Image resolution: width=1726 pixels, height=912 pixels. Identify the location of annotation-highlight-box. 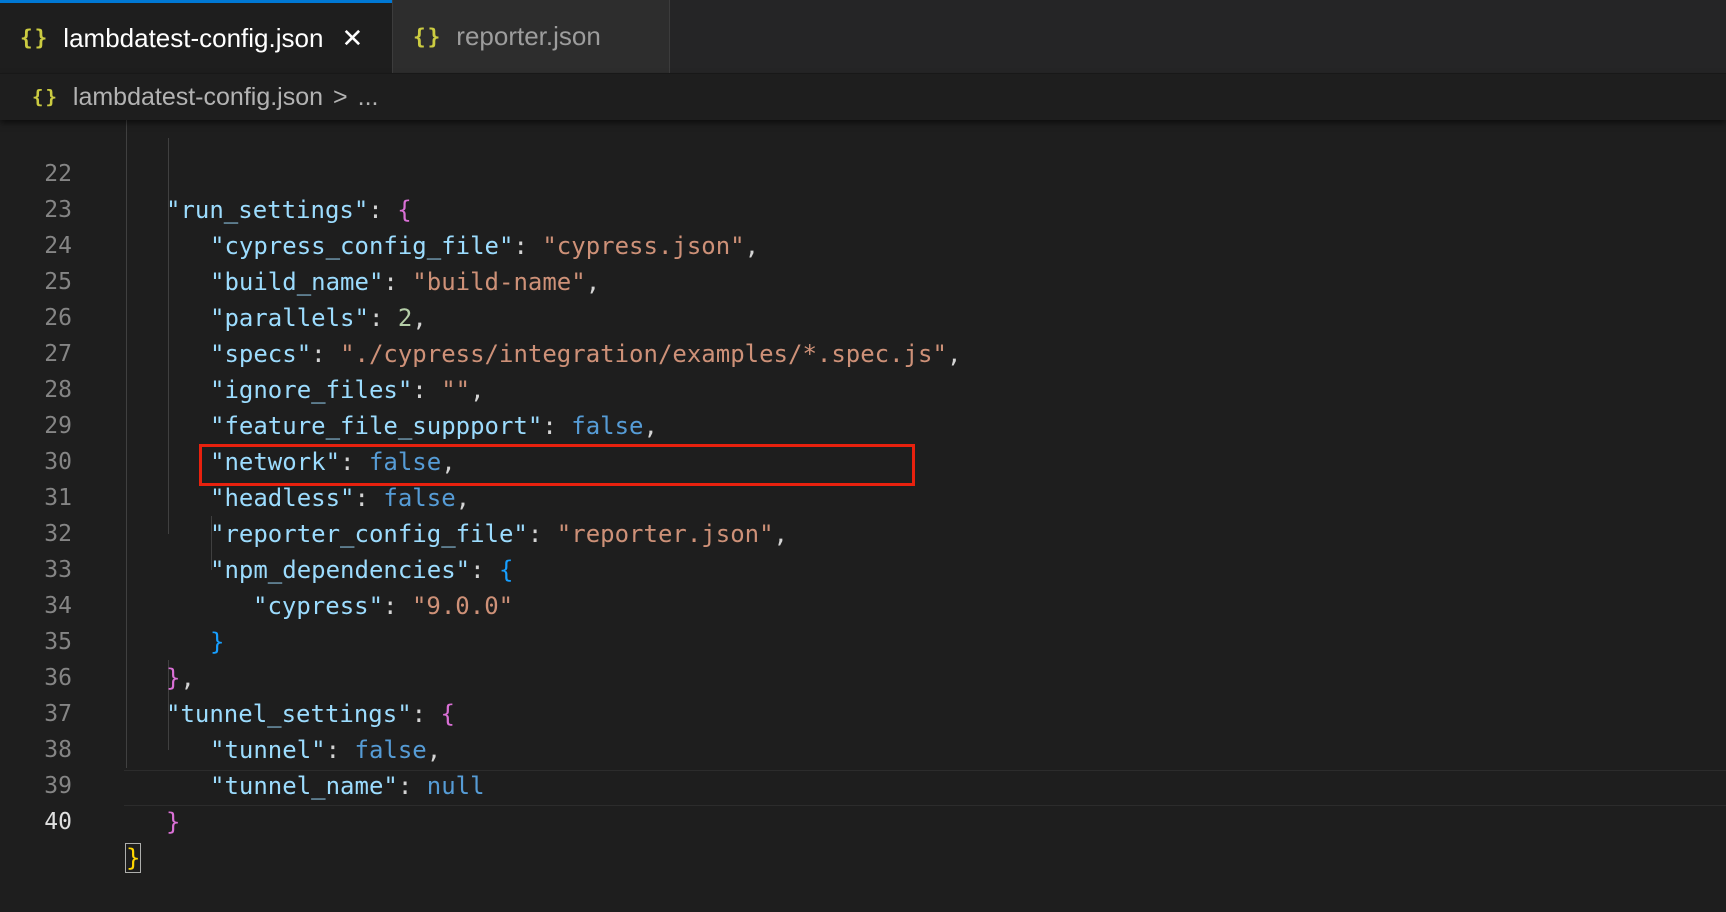
(557, 465).